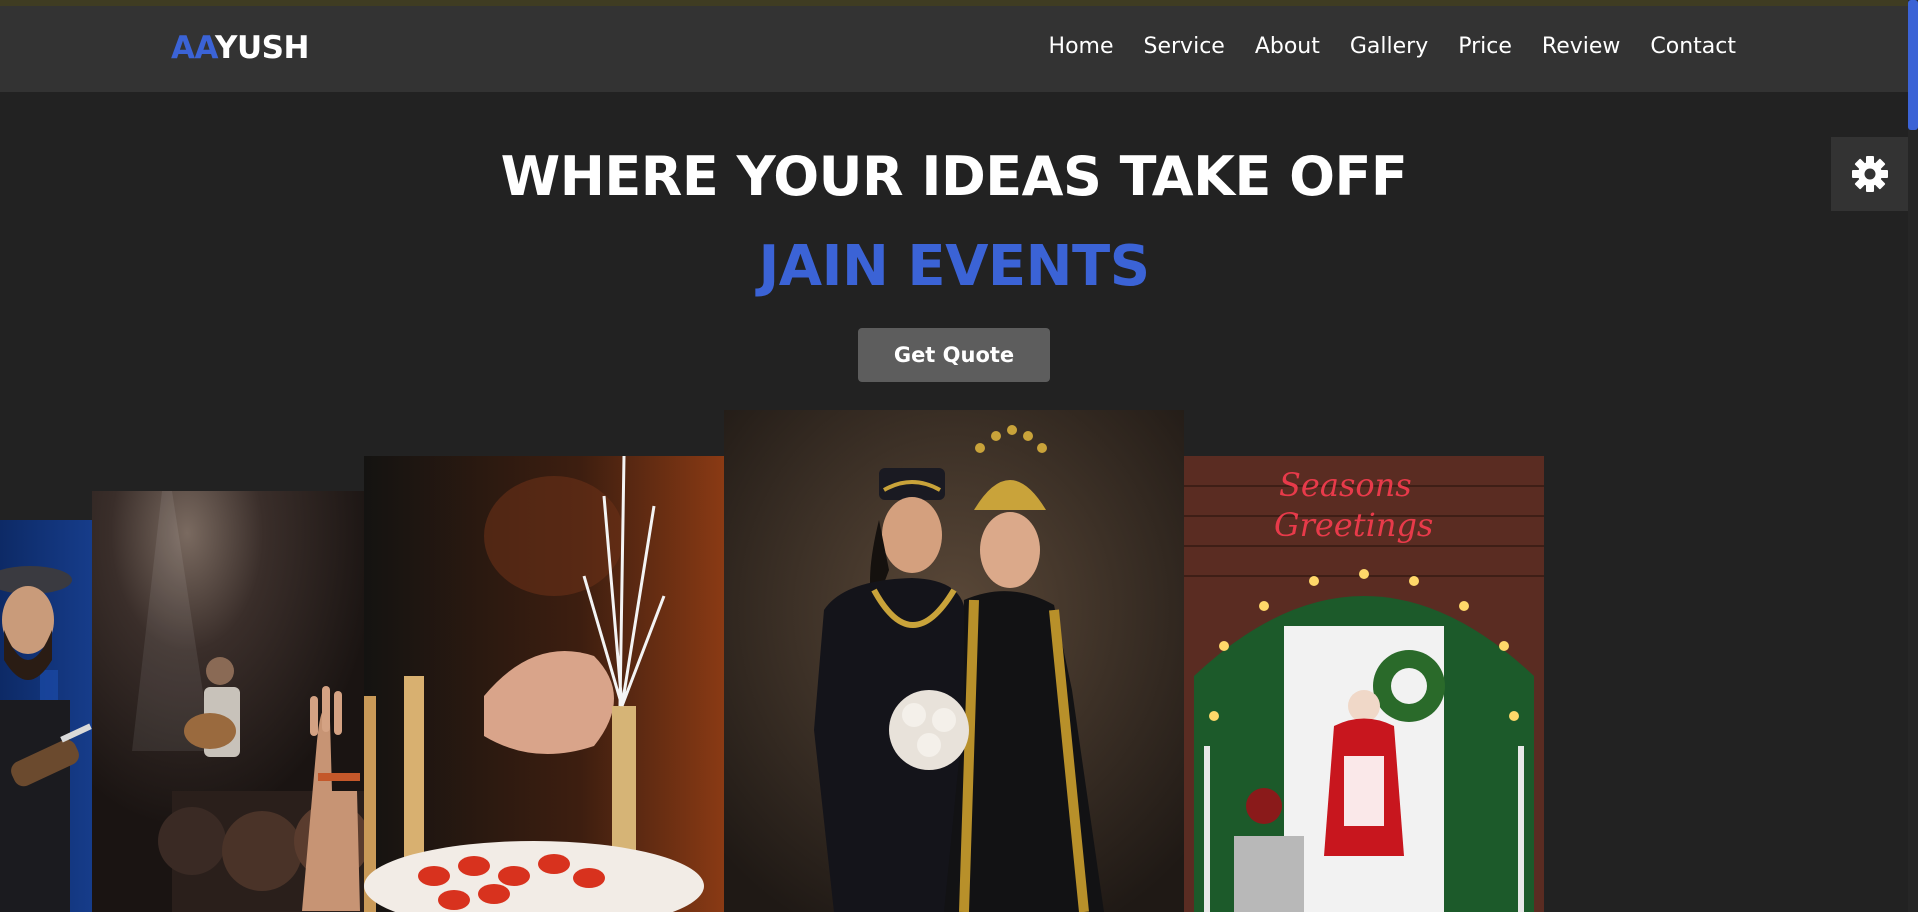  Describe the element at coordinates (954, 661) in the screenshot. I see `gallery-photo-wedding-couple` at that location.